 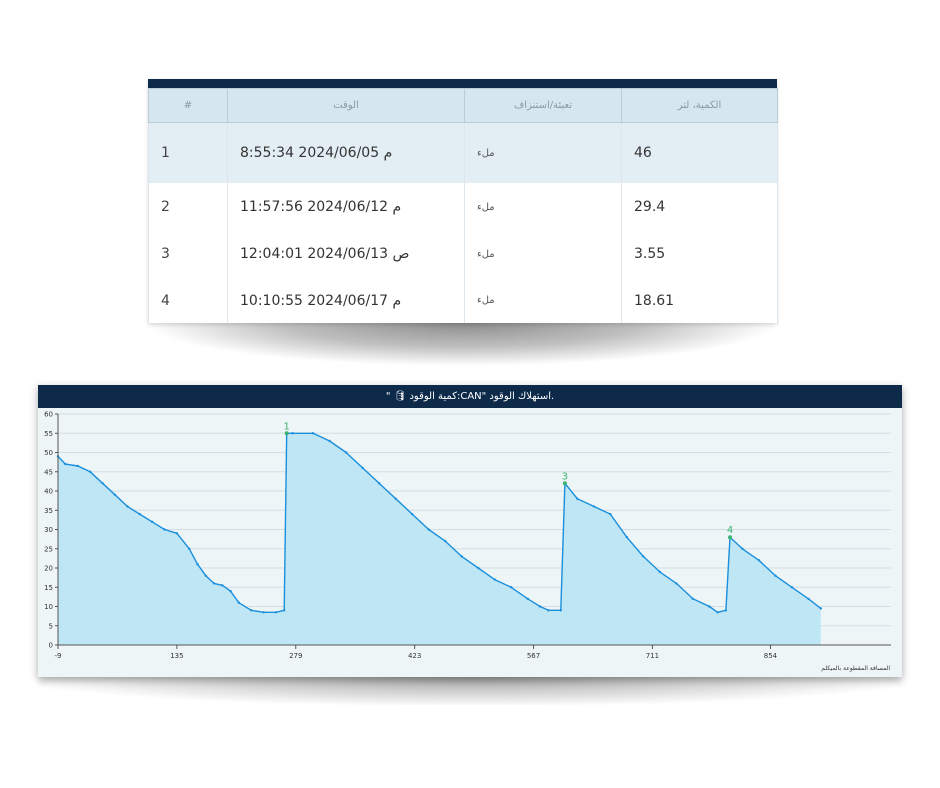 What do you see at coordinates (533, 656) in the screenshot?
I see `x-tick-label: 567` at bounding box center [533, 656].